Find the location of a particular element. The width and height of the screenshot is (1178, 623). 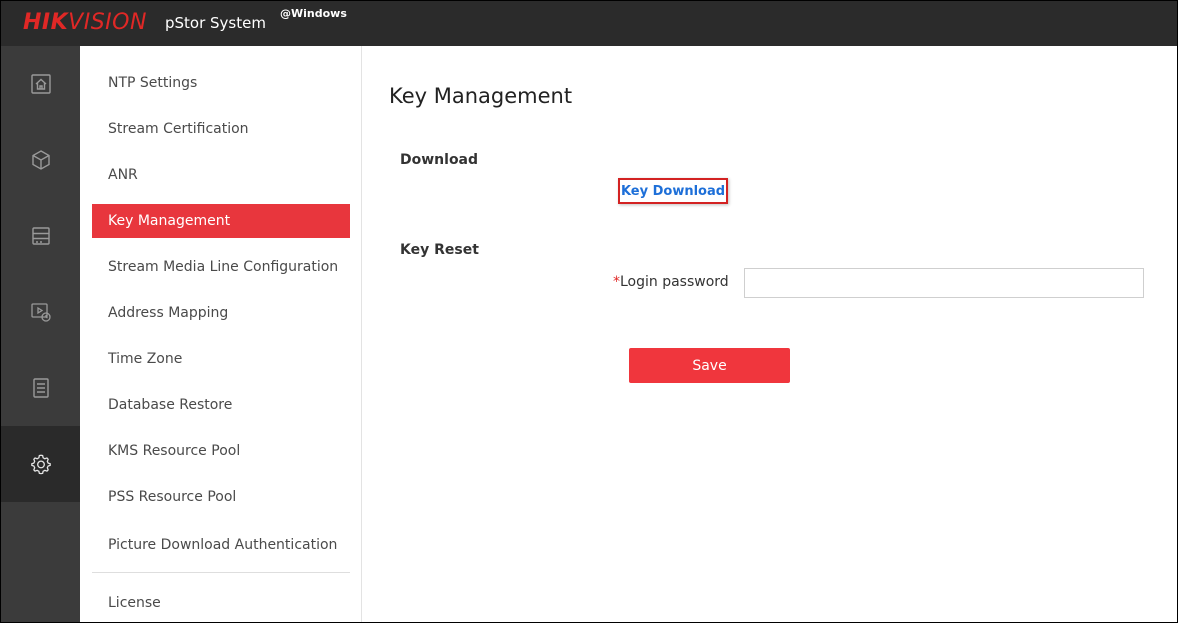

document-icon is located at coordinates (40, 388).